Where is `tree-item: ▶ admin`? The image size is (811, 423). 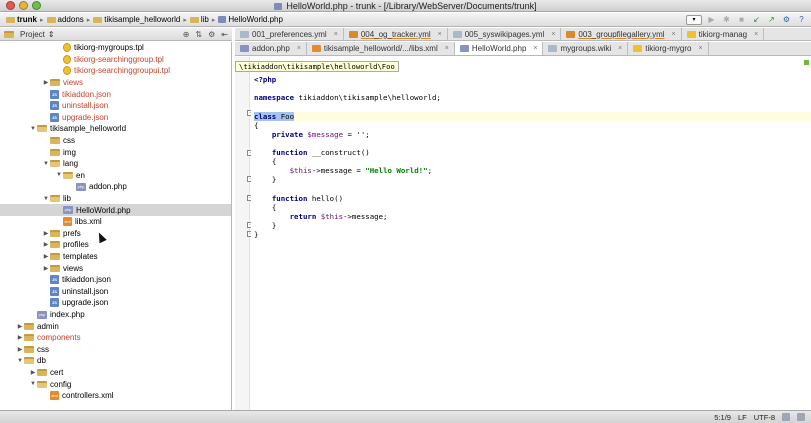
tree-item: ▶ admin is located at coordinates (115, 326).